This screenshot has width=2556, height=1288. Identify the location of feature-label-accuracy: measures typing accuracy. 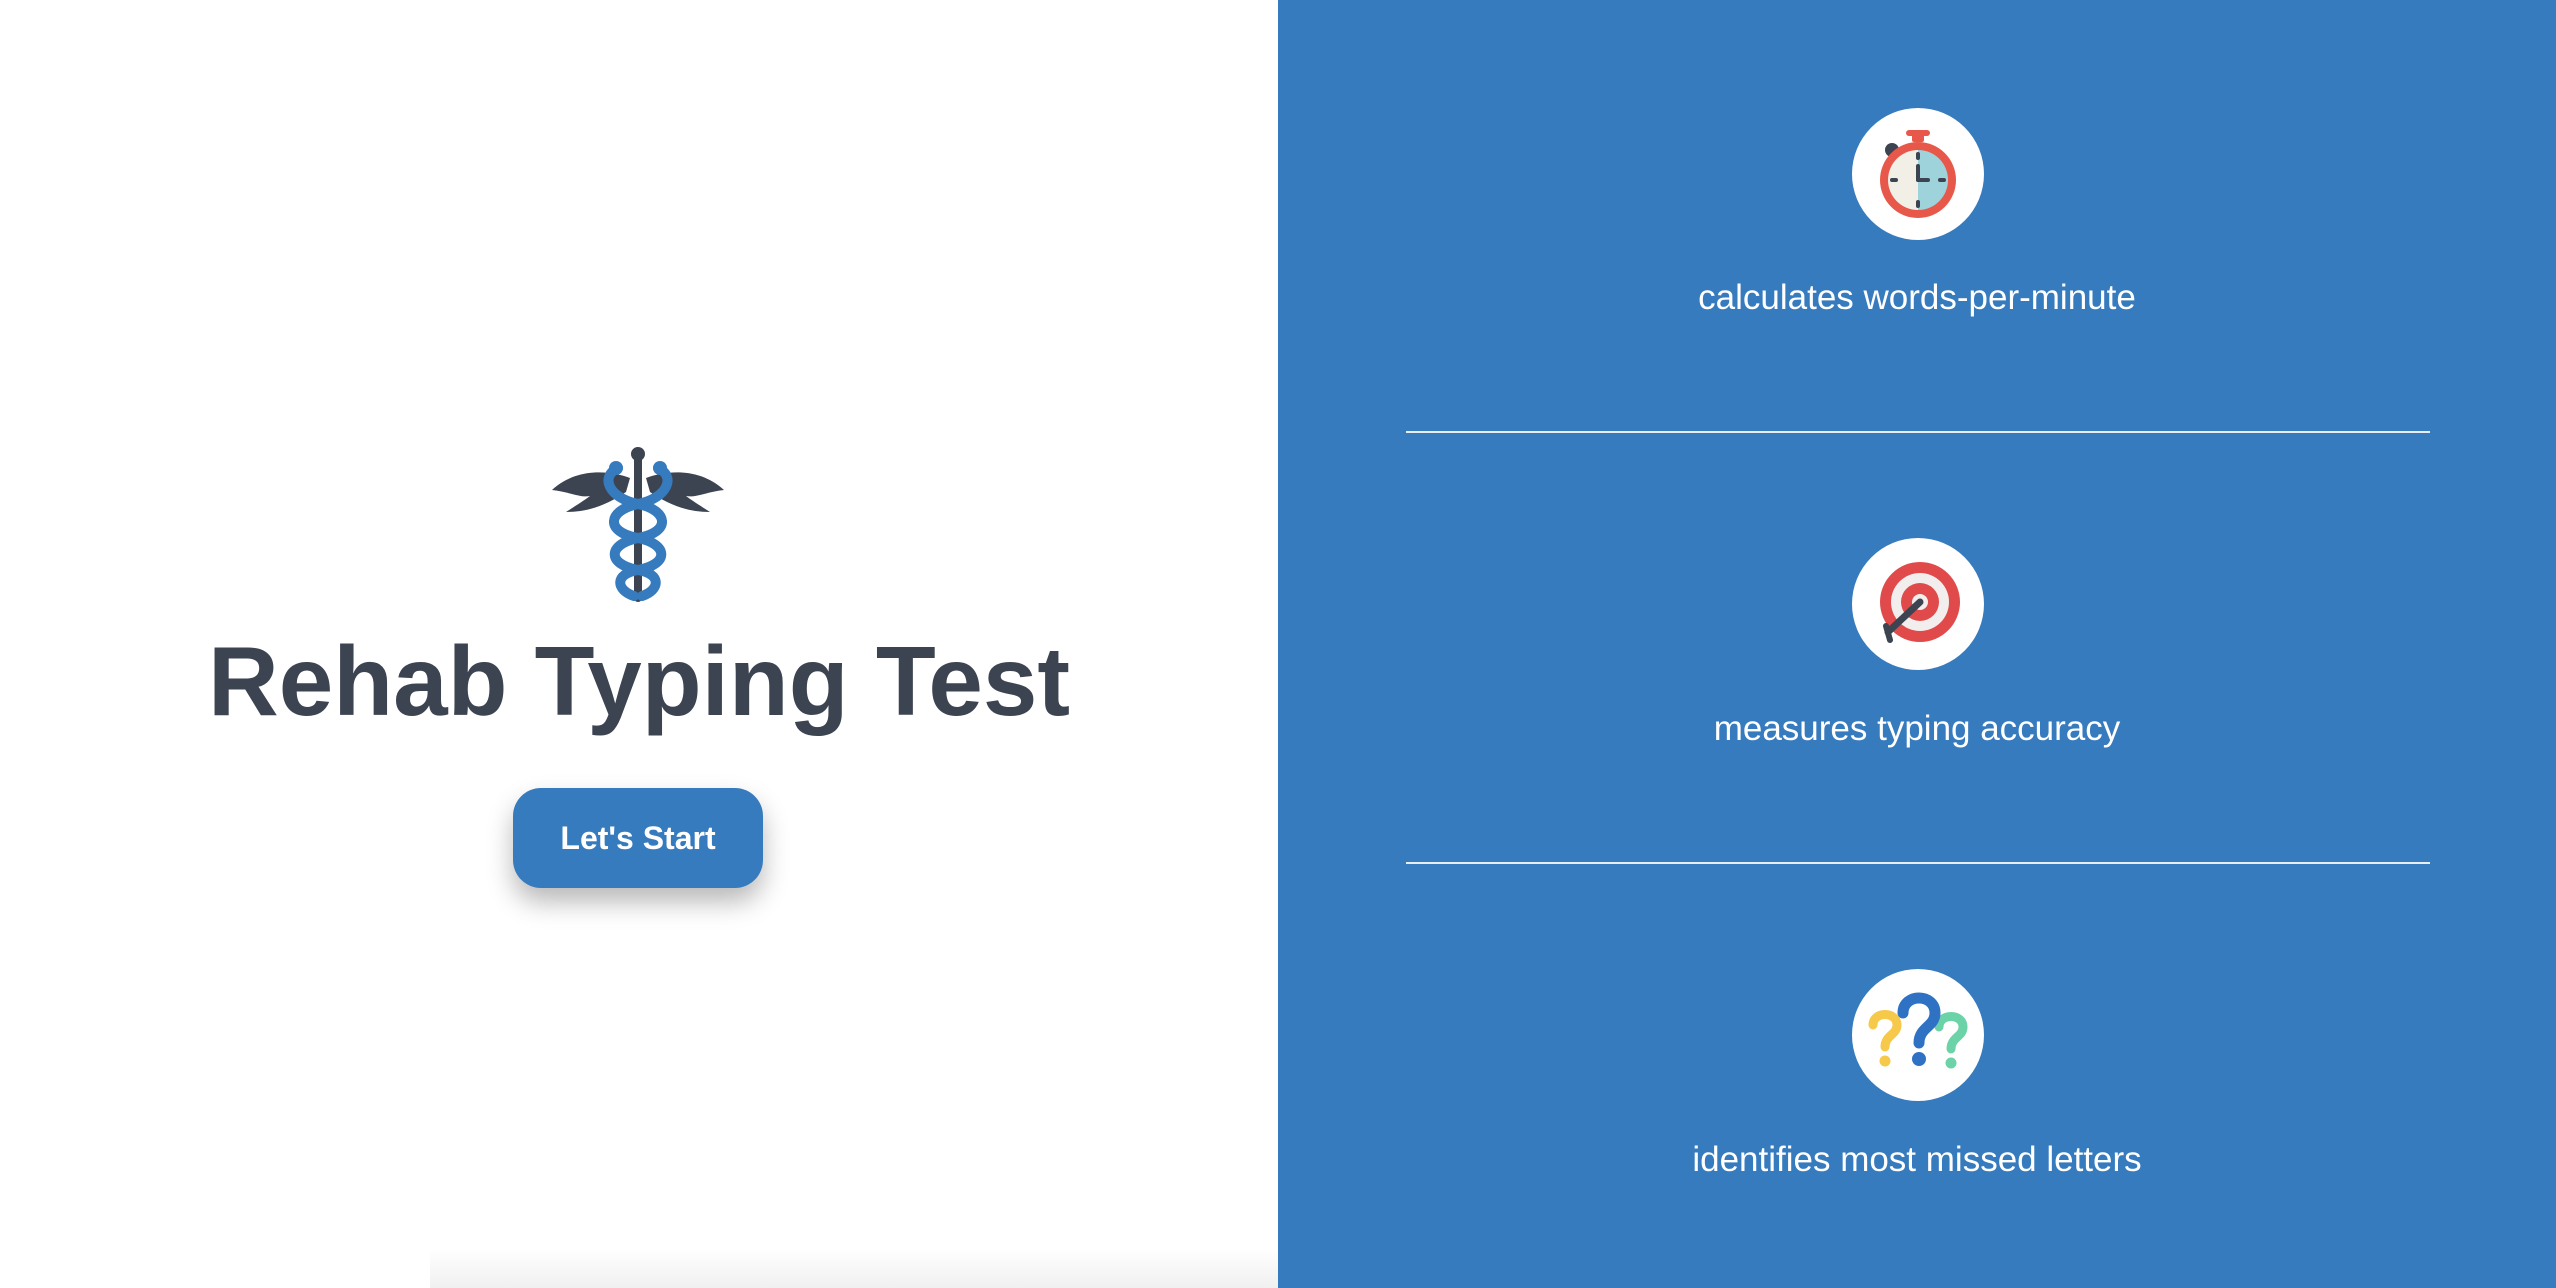
(1917, 728).